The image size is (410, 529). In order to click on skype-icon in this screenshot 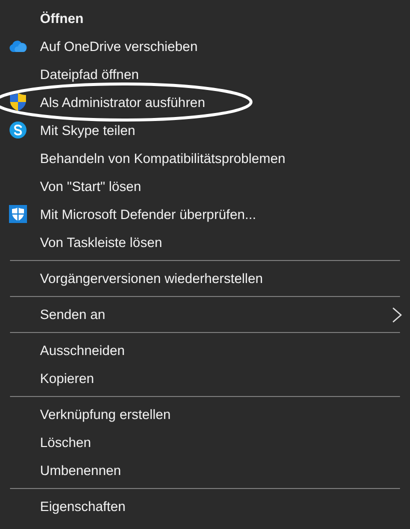, I will do `click(18, 130)`.